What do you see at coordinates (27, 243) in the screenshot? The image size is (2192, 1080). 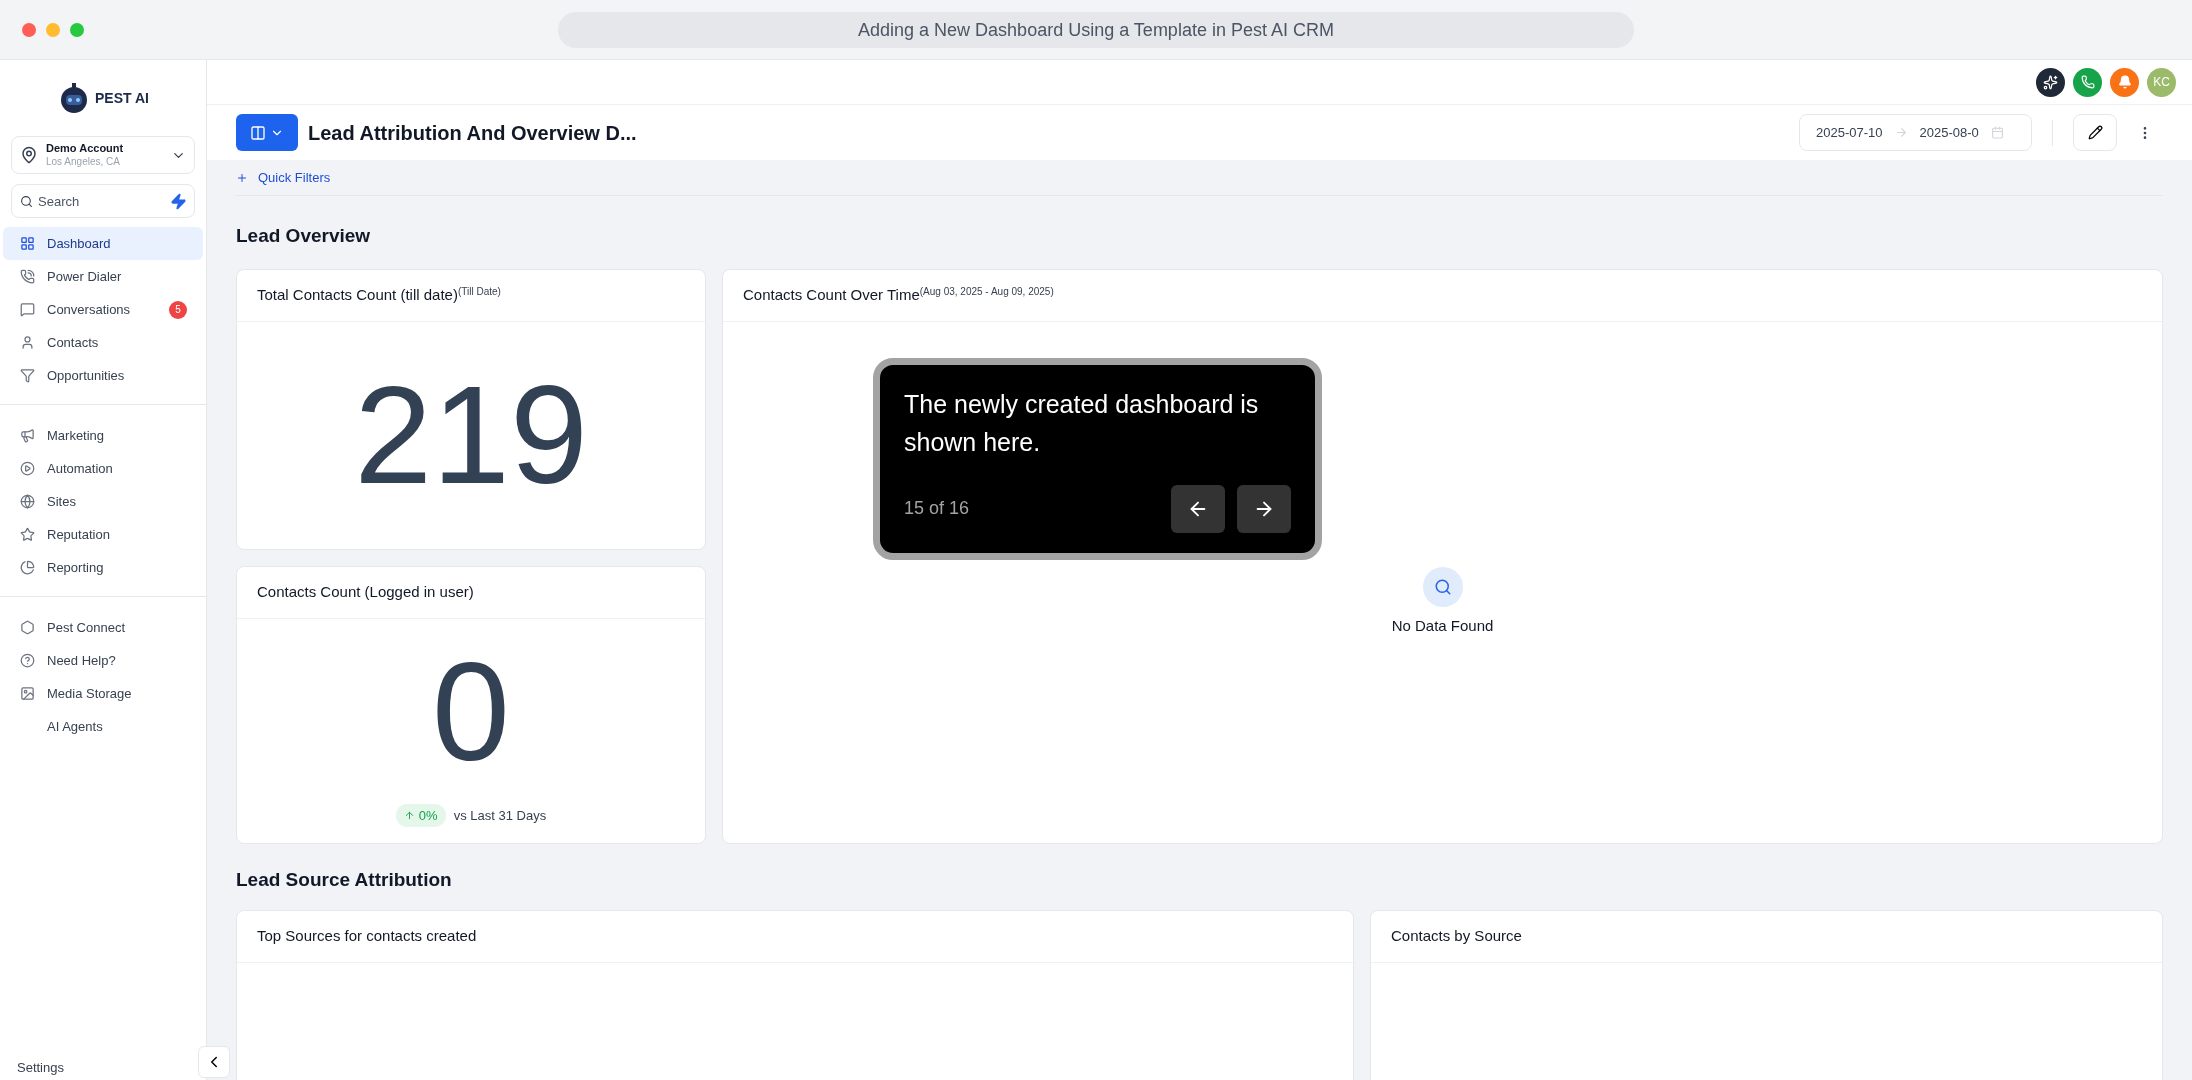 I see `grid-icon` at bounding box center [27, 243].